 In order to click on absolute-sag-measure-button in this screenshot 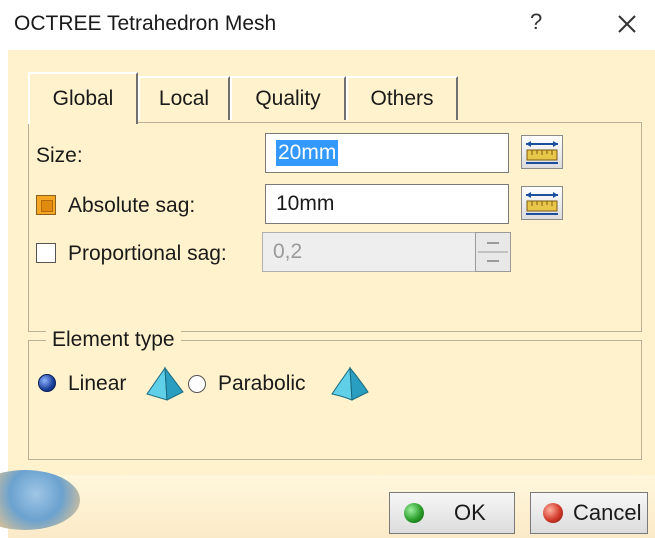, I will do `click(542, 203)`.